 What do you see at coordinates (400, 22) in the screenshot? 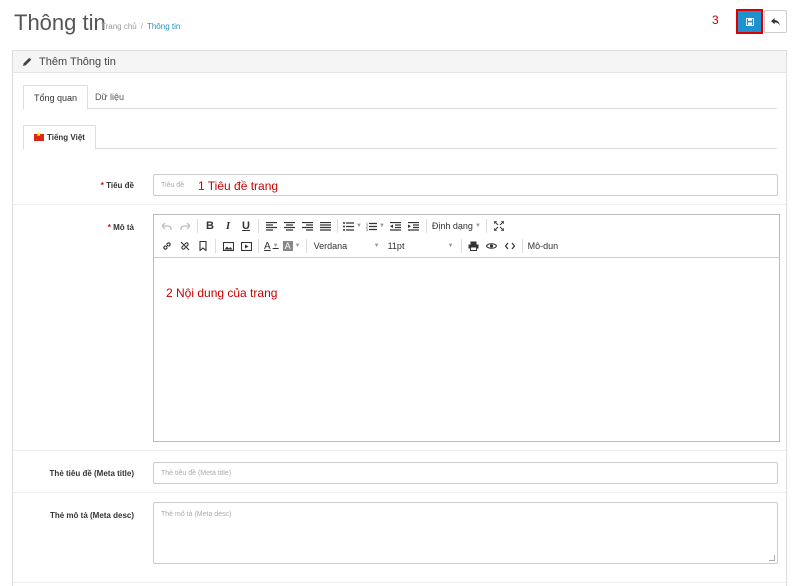
I see `page-header: Thông tin Trang chủ / Thông tin 3` at bounding box center [400, 22].